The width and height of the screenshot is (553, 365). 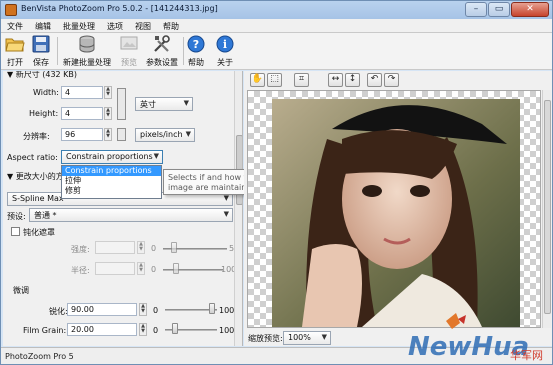 I want to click on save-button: 保存, so click(x=41, y=51).